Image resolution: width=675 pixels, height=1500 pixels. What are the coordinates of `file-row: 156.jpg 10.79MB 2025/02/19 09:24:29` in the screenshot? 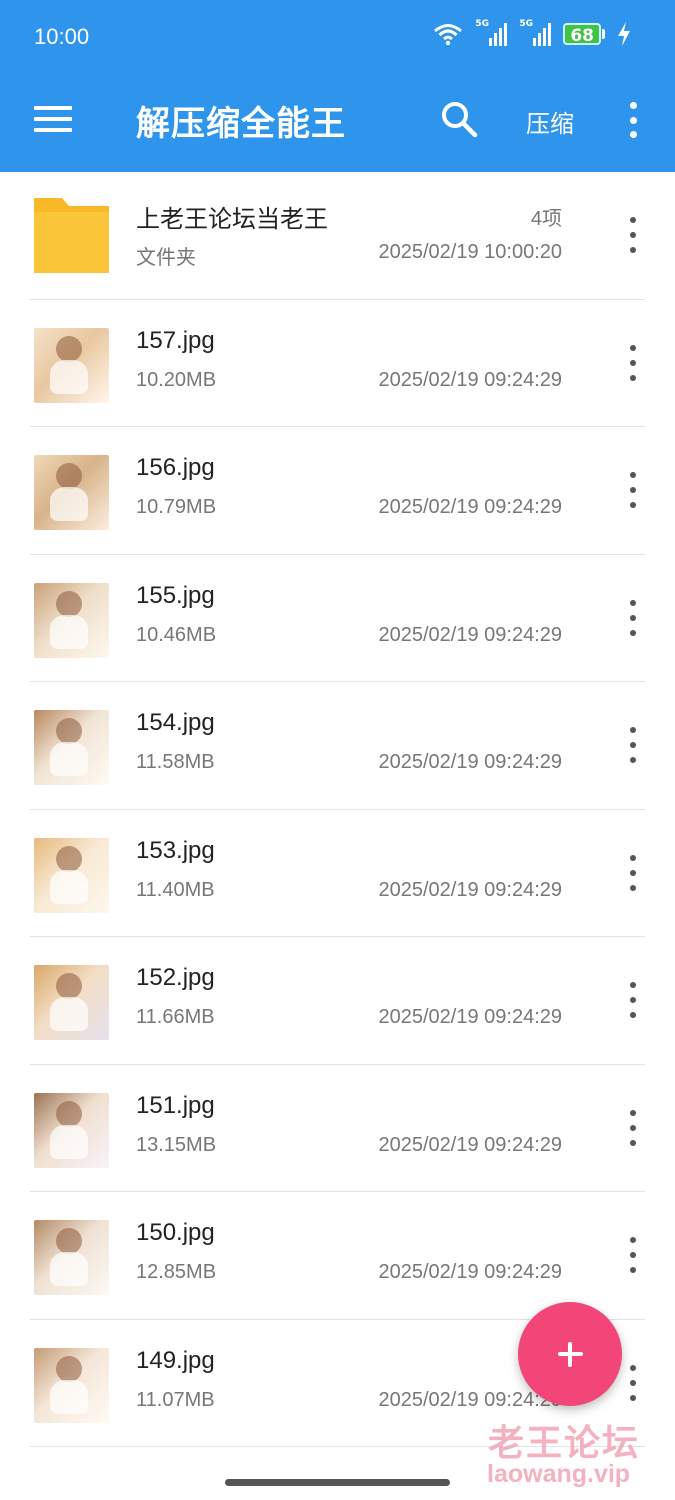 It's located at (337, 491).